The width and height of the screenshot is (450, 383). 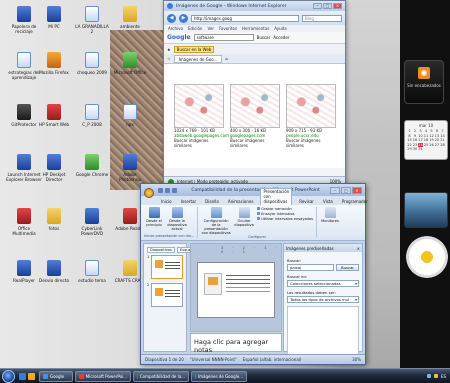 I want to click on google-search-input: software, so click(x=223, y=37).